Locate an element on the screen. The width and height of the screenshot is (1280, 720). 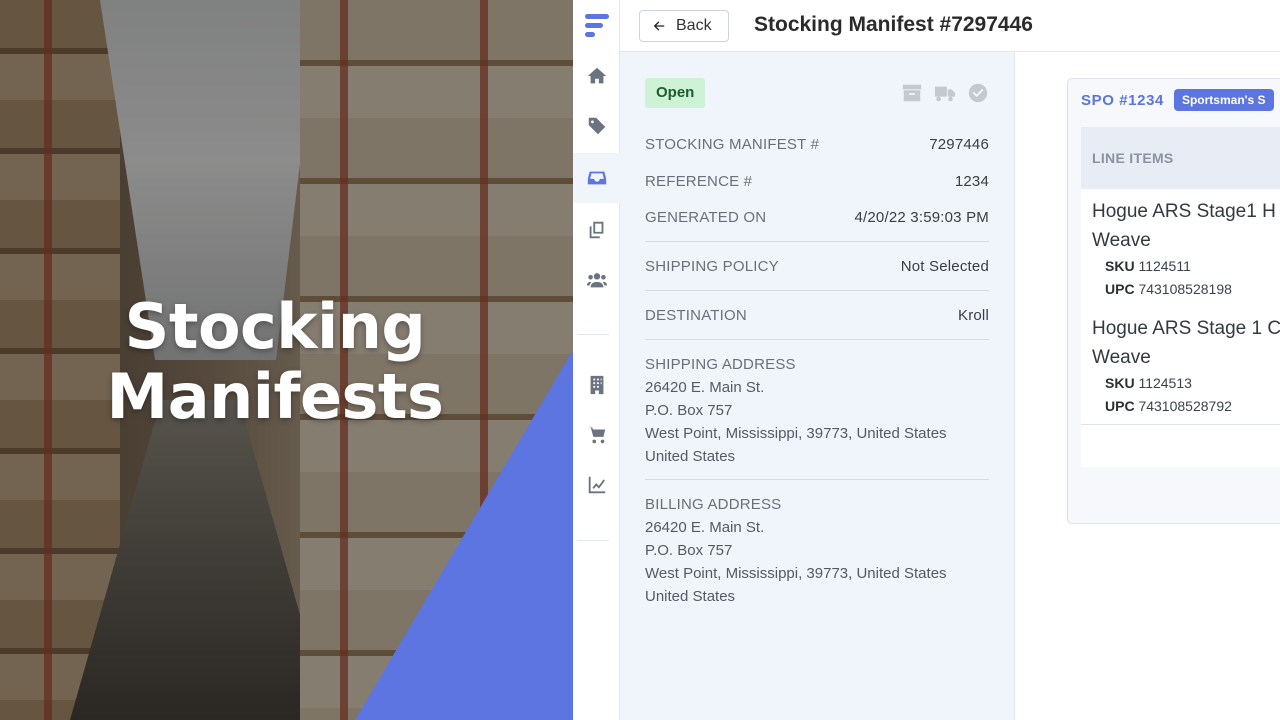
shipping-address-label: SHIPPING ADDRESS is located at coordinates (720, 364).